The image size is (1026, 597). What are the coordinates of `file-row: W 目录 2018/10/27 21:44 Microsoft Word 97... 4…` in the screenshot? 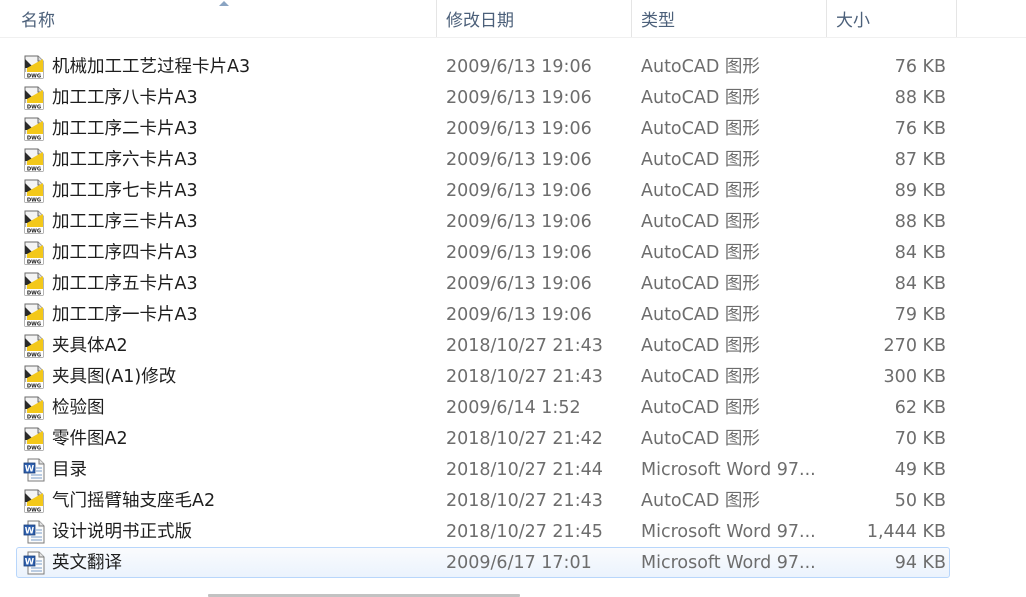 It's located at (483, 469).